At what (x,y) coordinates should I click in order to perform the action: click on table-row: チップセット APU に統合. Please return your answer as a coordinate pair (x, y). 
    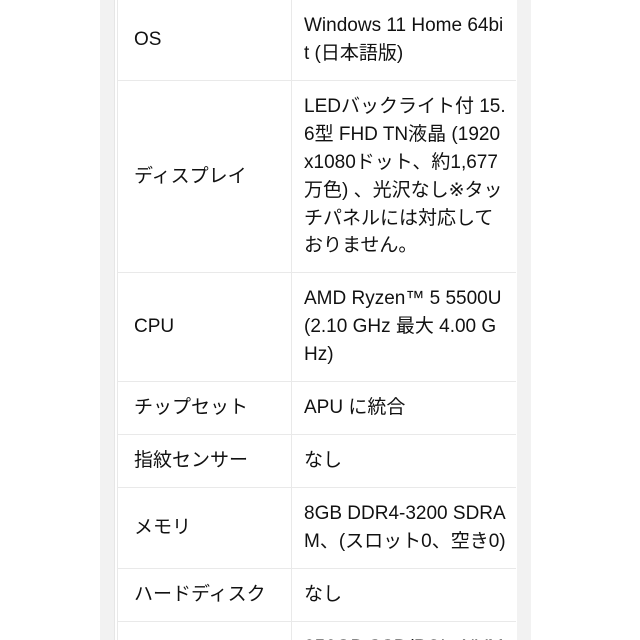
    Looking at the image, I should click on (316, 408).